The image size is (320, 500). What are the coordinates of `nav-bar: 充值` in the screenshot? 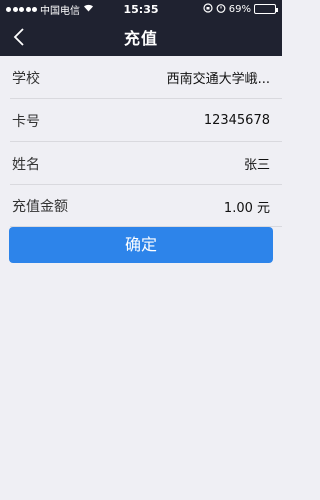 It's located at (141, 37).